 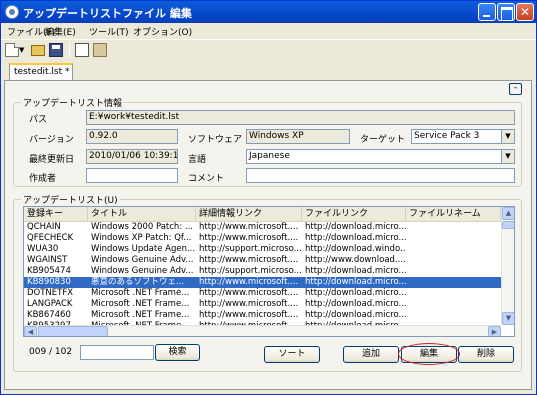 What do you see at coordinates (268, 31) in the screenshot?
I see `menu-bar: ファイル(F) 編集(E) ツール(T) オプション(O)` at bounding box center [268, 31].